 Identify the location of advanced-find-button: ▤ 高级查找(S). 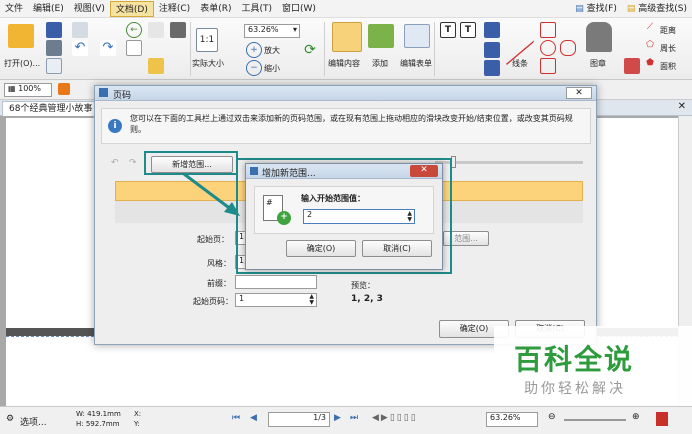
(657, 9).